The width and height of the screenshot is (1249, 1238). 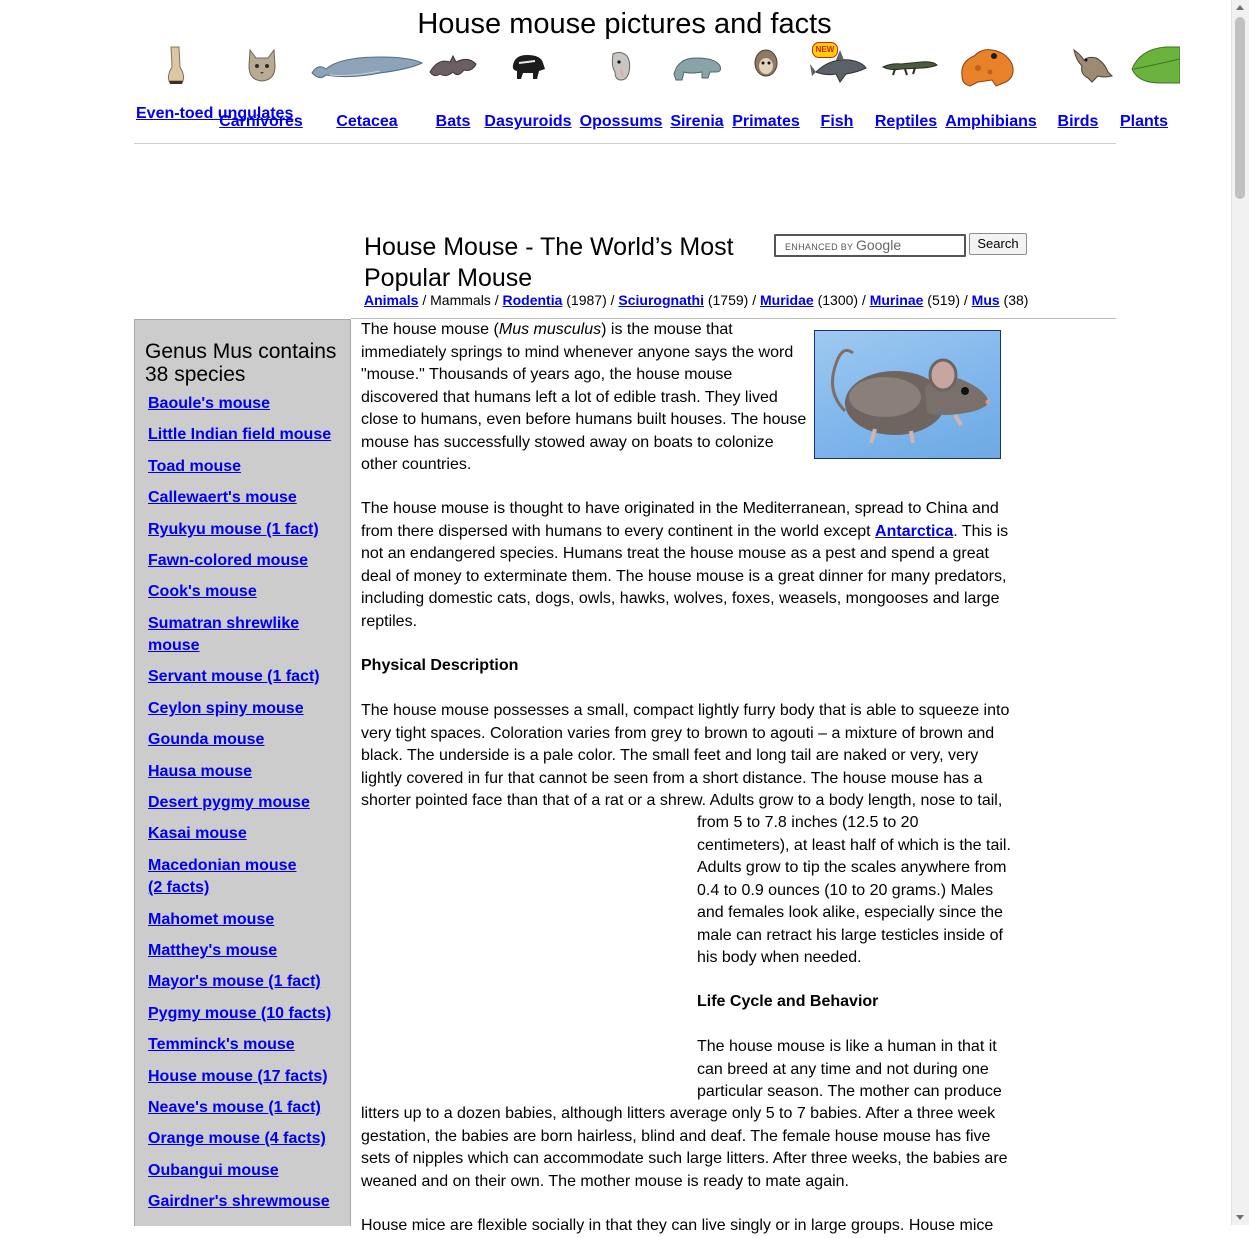 What do you see at coordinates (766, 65) in the screenshot?
I see `monkey-icon` at bounding box center [766, 65].